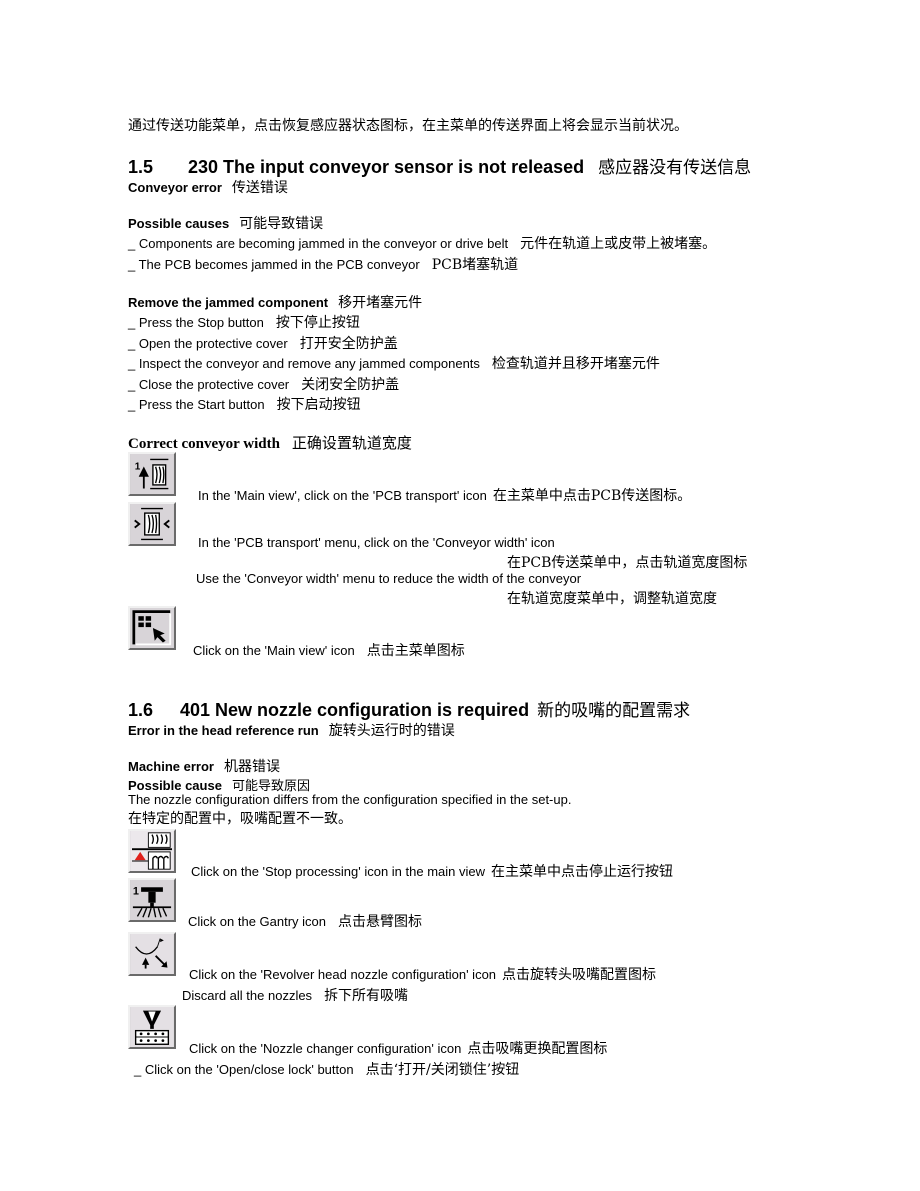  Describe the element at coordinates (592, 496) in the screenshot. I see `step-cn: 在主菜单中点击PCB传送图标。` at that location.